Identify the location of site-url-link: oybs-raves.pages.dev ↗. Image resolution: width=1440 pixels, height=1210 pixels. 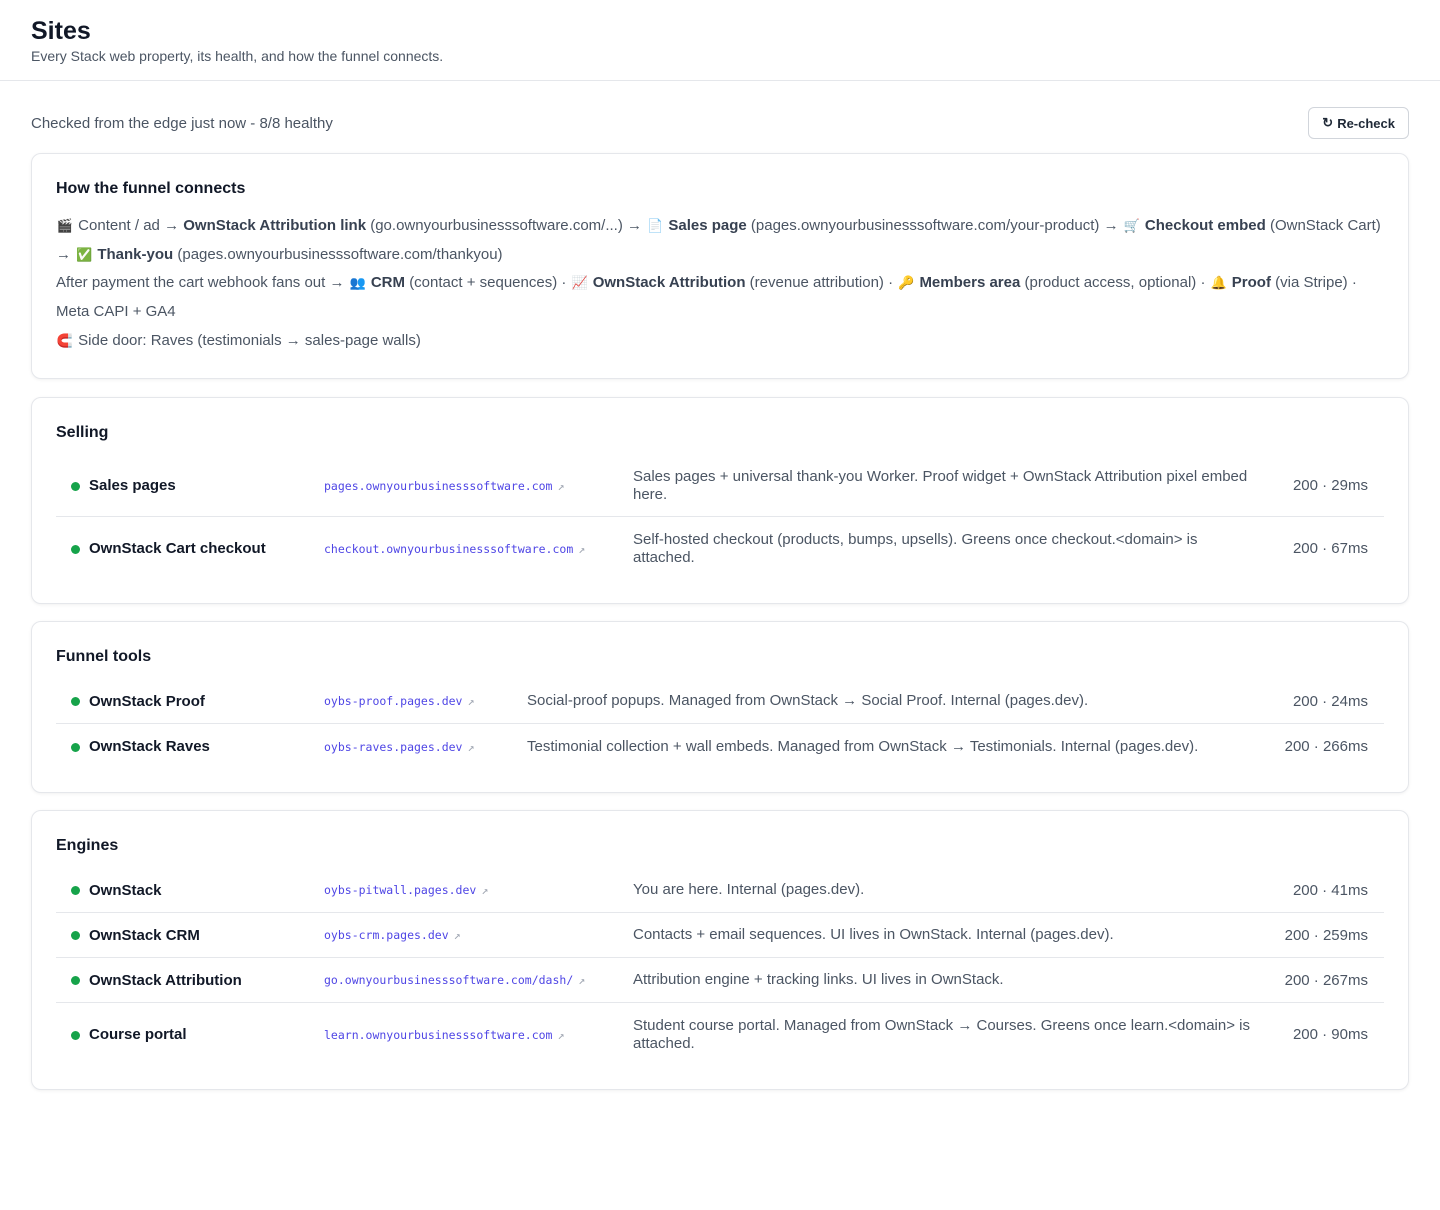
(399, 747).